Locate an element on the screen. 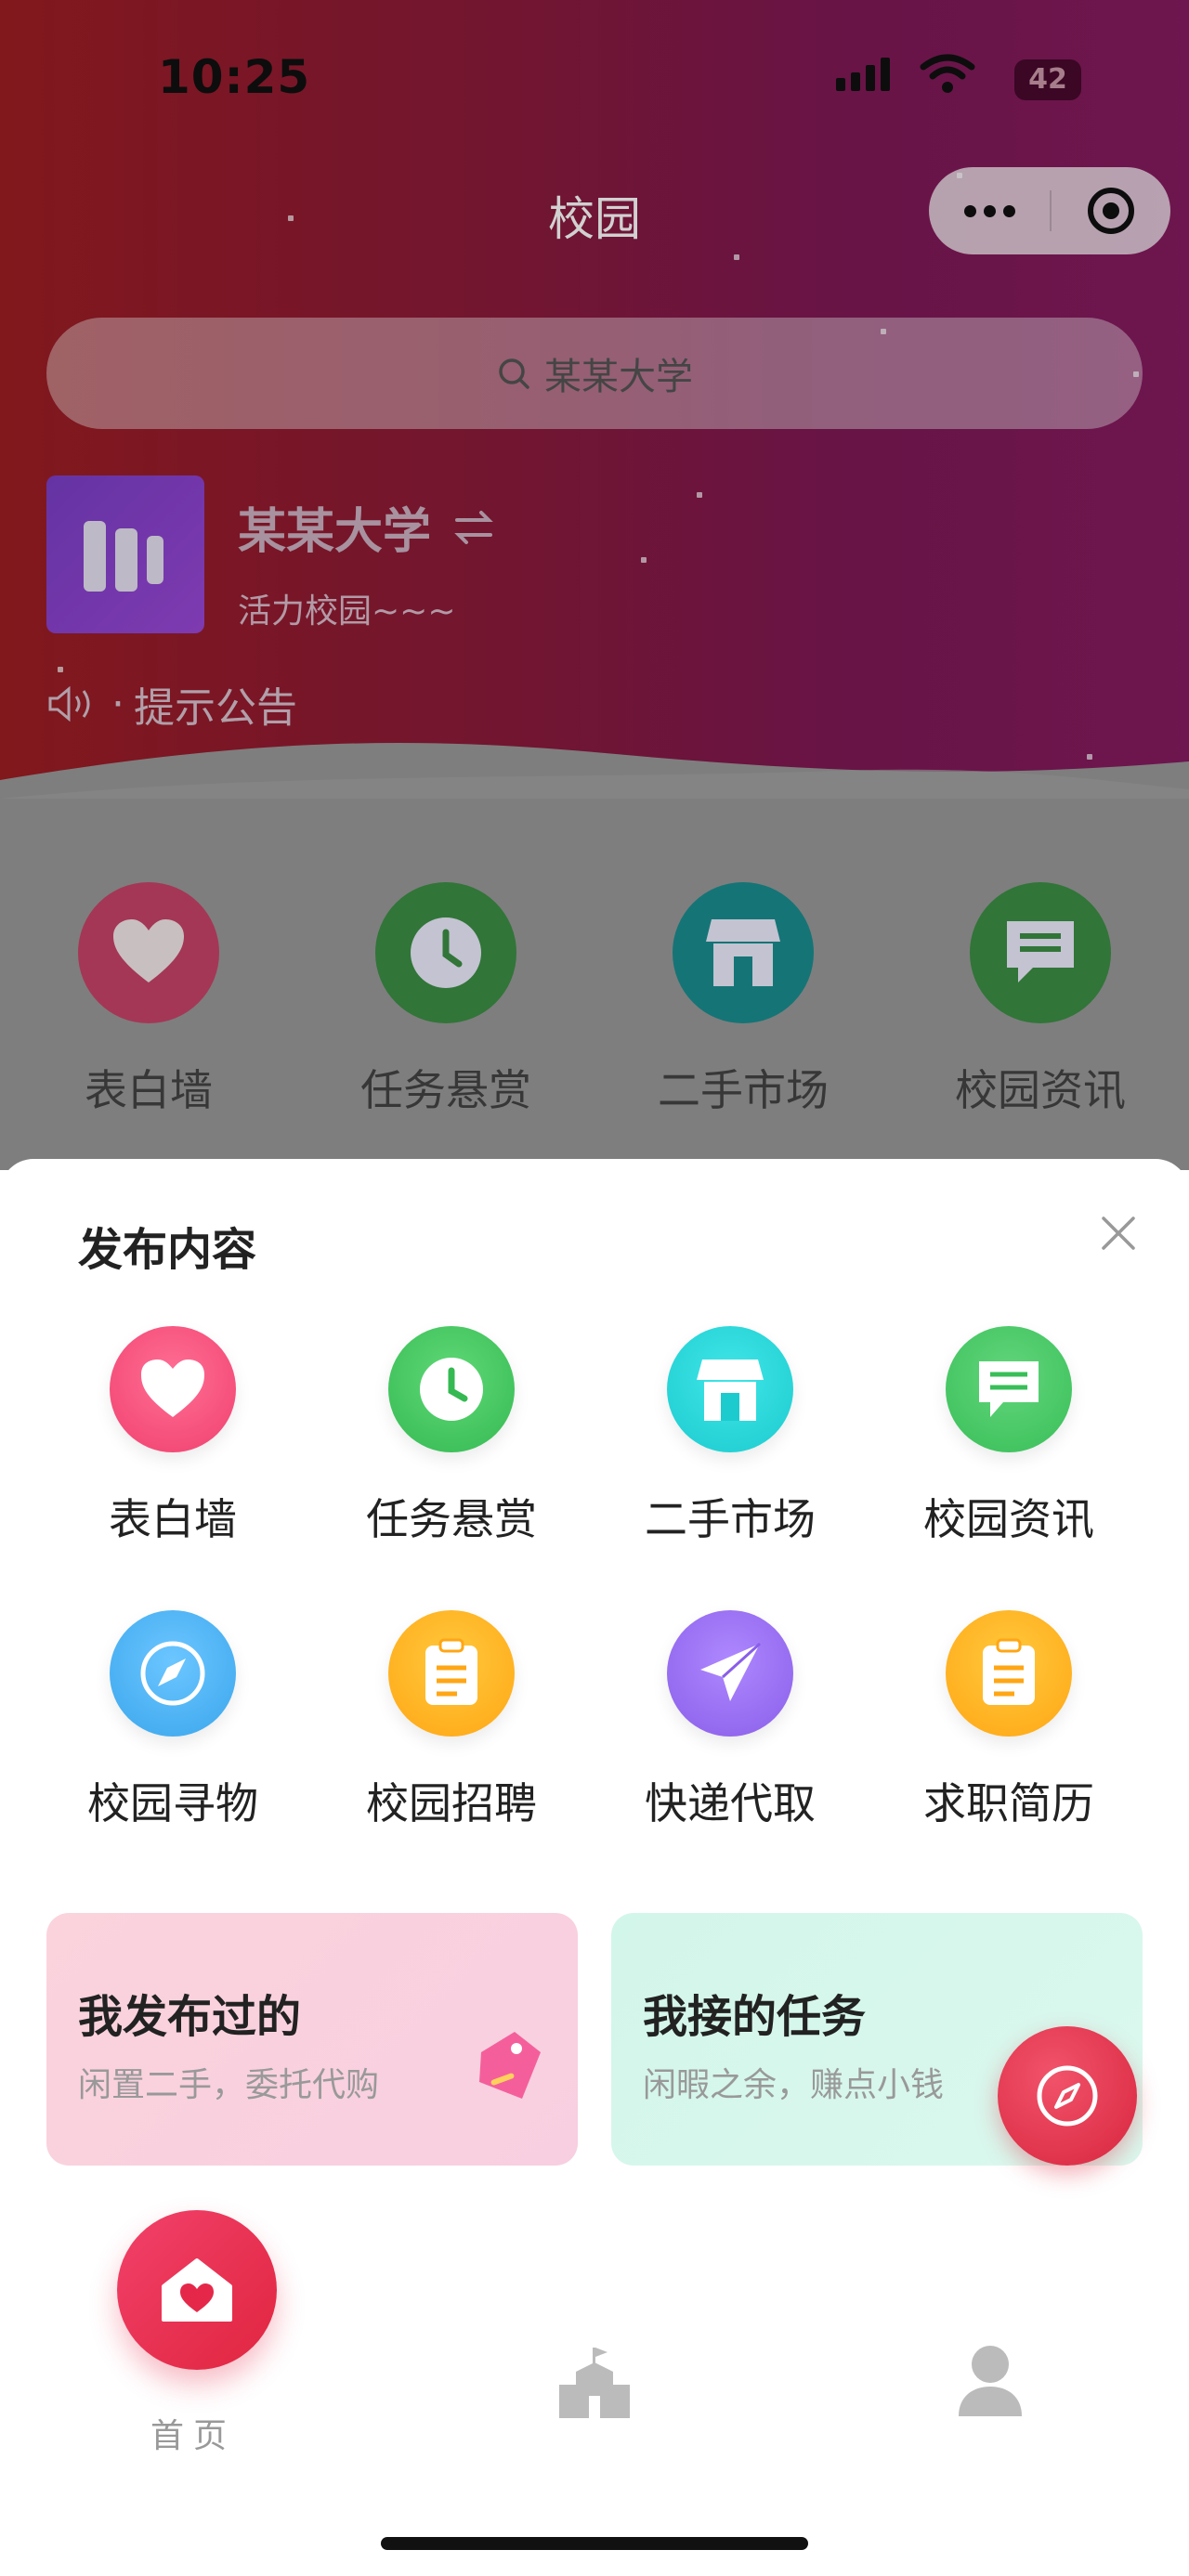 Image resolution: width=1189 pixels, height=2576 pixels. notice-bar: · 提示公告 is located at coordinates (172, 704).